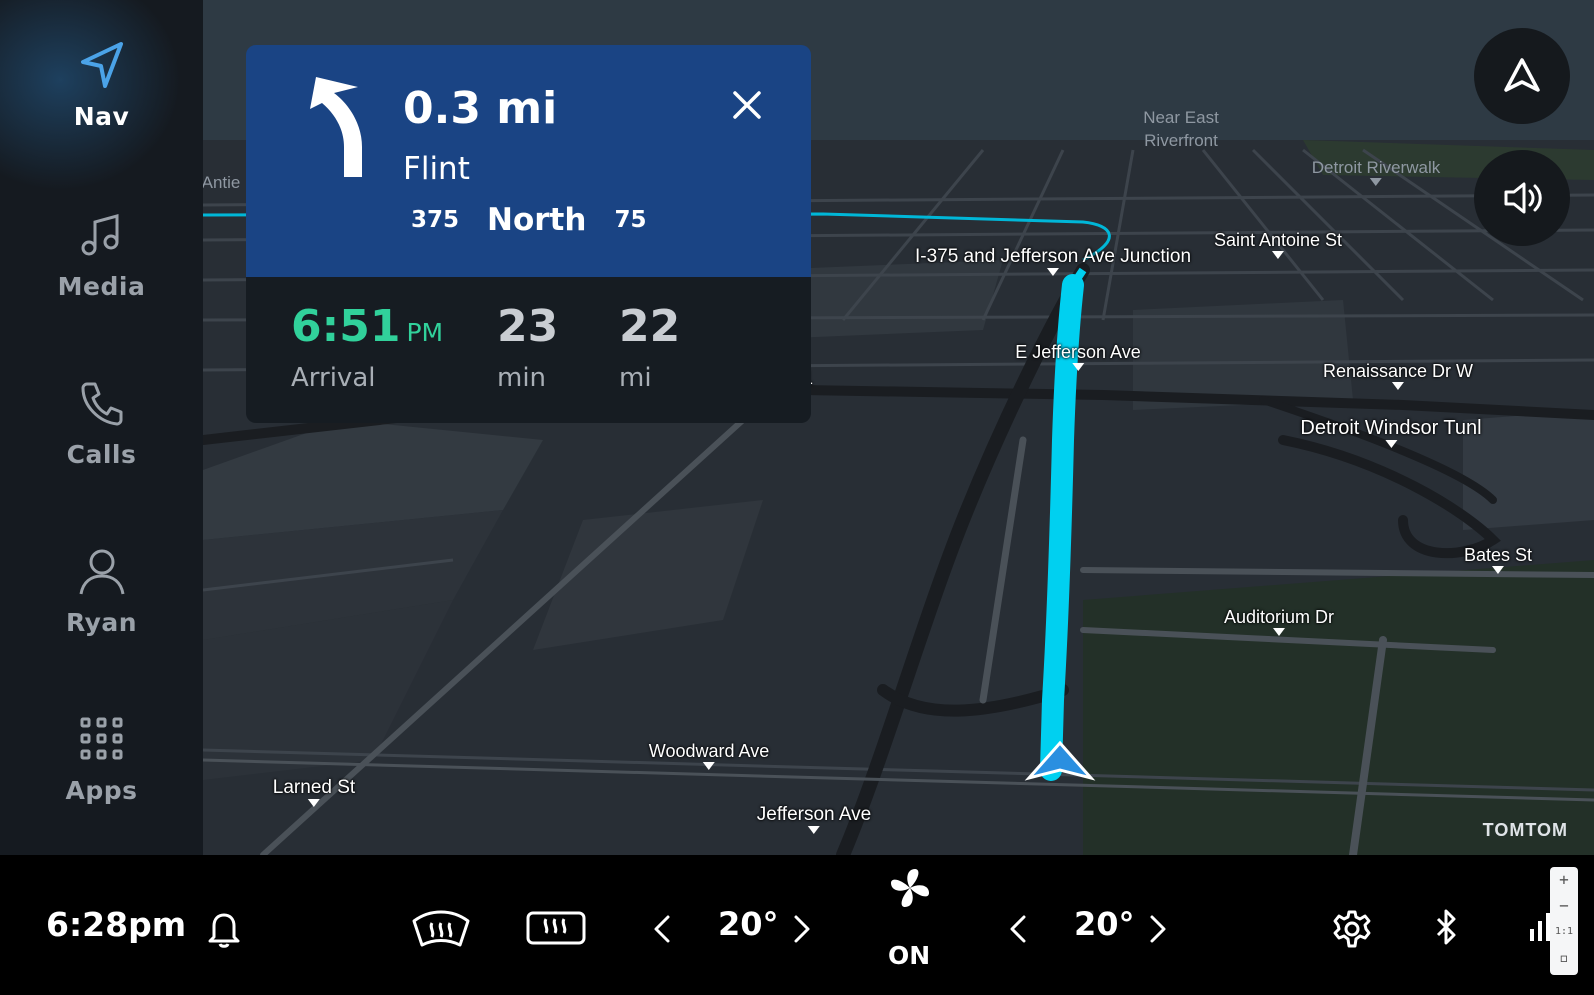 The width and height of the screenshot is (1594, 995). Describe the element at coordinates (1446, 927) in the screenshot. I see `bluetooth-icon` at that location.